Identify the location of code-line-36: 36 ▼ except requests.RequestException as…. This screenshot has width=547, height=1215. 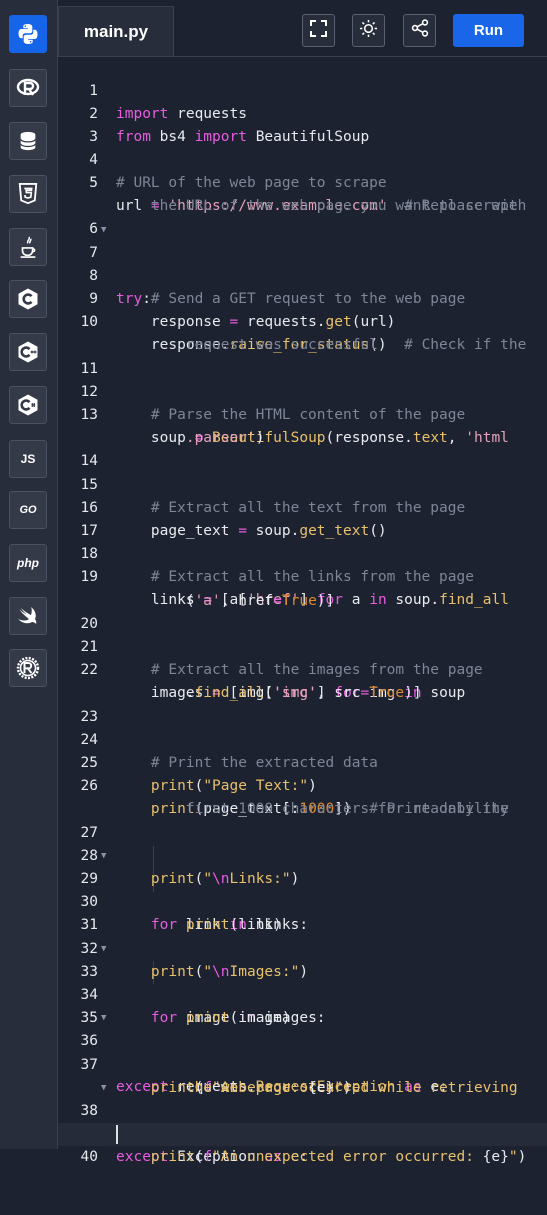
(302, 1051).